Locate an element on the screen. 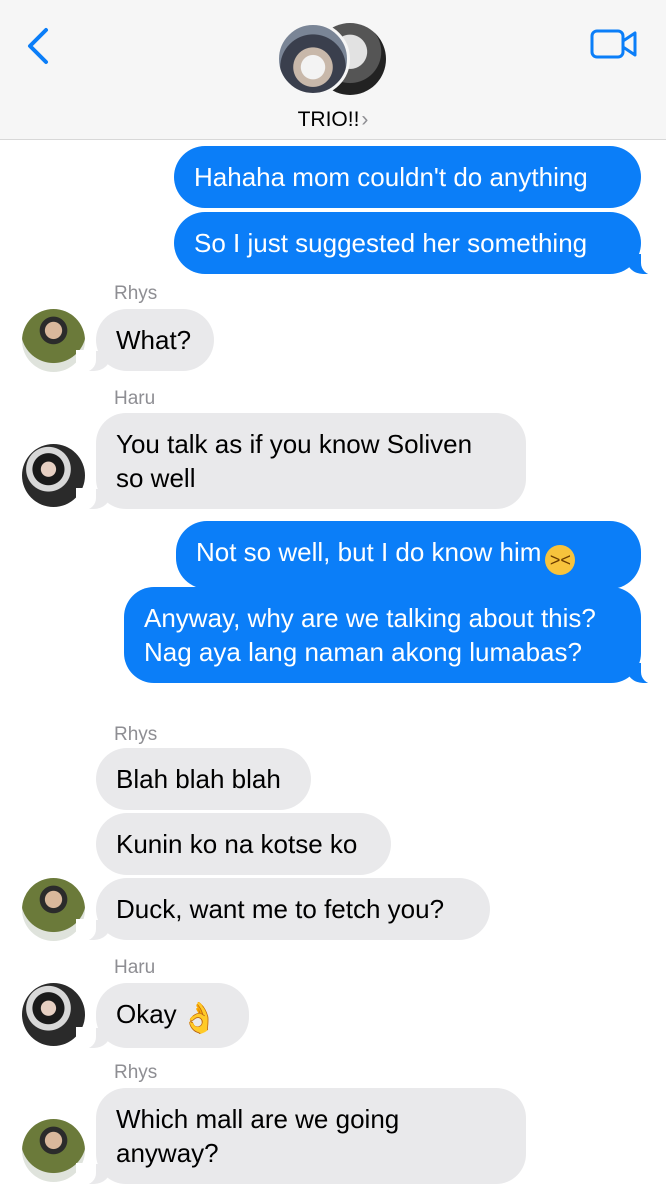 This screenshot has width=666, height=1200. conversation-header: TRIO!!› is located at coordinates (333, 70).